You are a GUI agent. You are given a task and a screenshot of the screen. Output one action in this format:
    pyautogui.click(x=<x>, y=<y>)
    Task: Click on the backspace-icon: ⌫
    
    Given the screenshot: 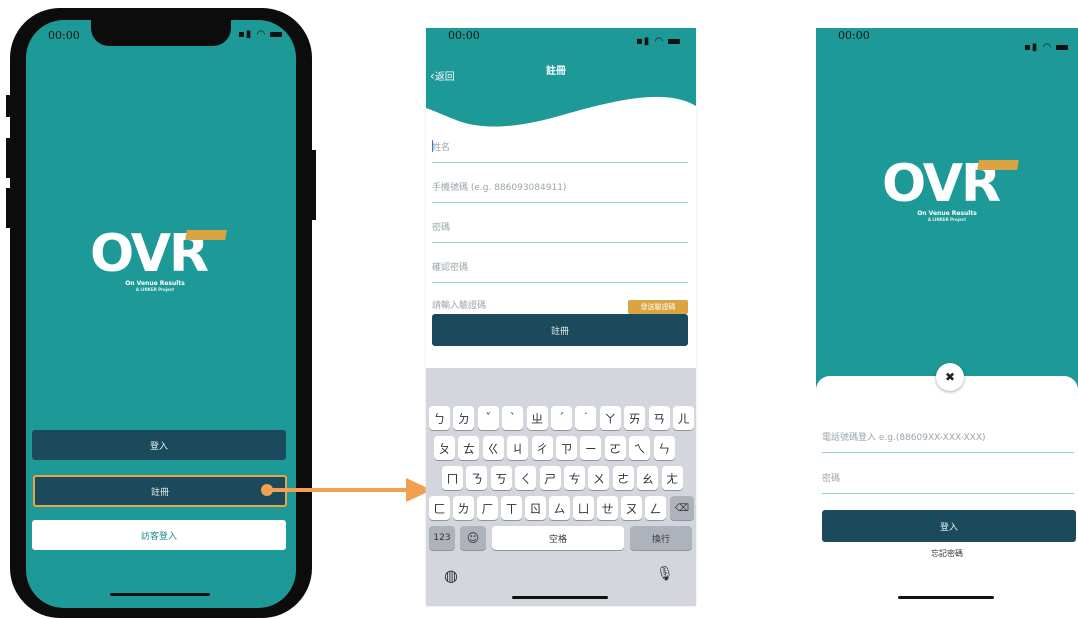 What is the action you would take?
    pyautogui.click(x=682, y=508)
    